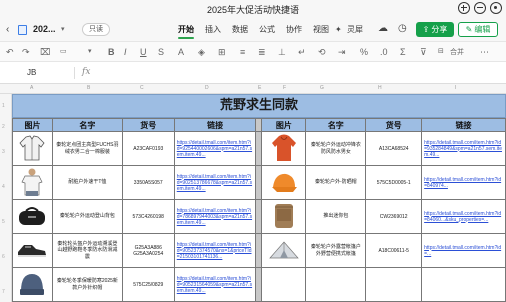  I want to click on row-7: 7, so click(3, 292).